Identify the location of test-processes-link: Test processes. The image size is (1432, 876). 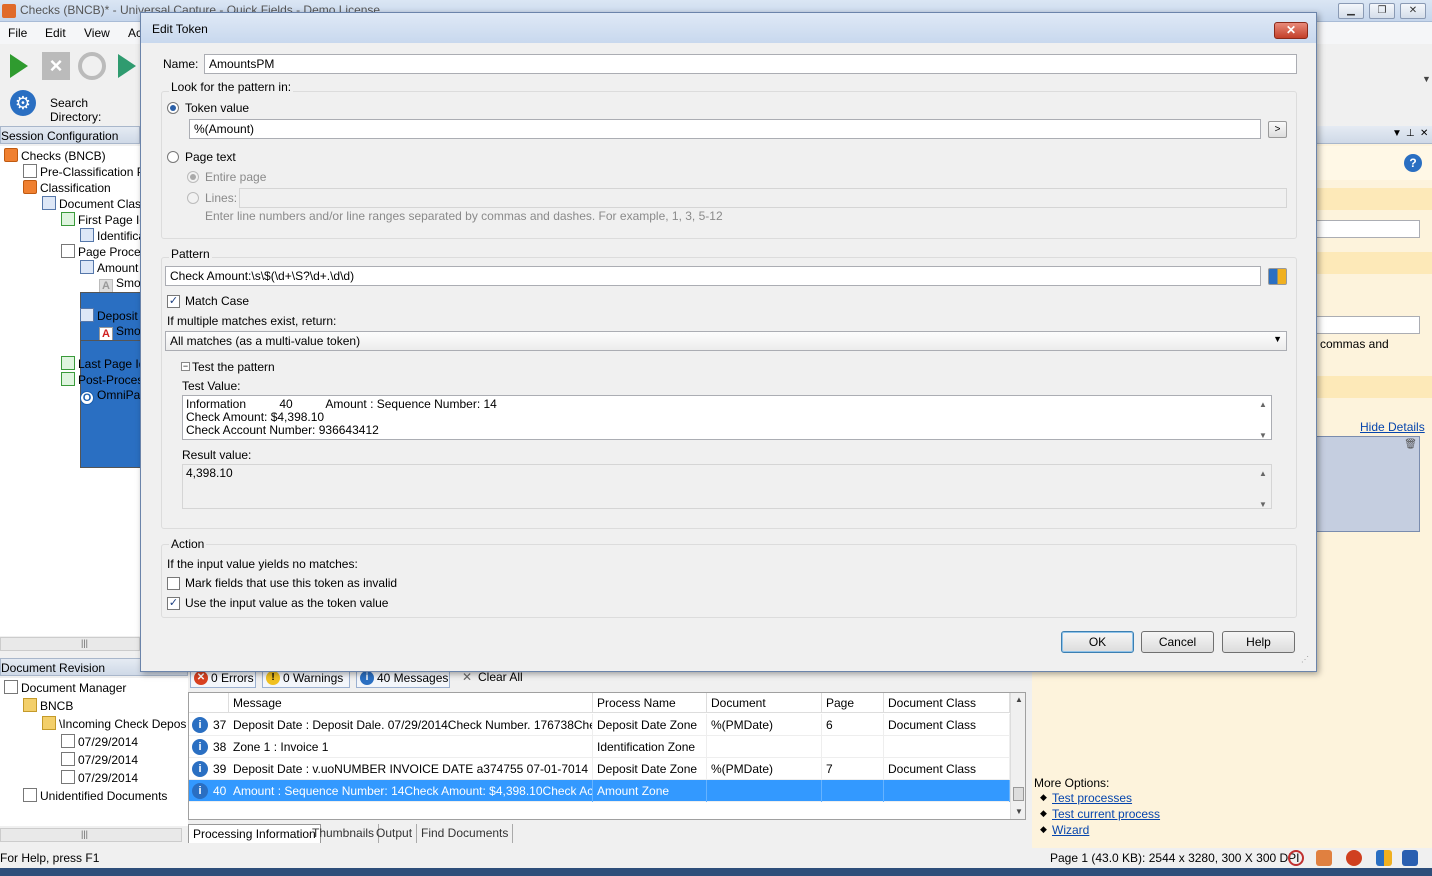
(1092, 798).